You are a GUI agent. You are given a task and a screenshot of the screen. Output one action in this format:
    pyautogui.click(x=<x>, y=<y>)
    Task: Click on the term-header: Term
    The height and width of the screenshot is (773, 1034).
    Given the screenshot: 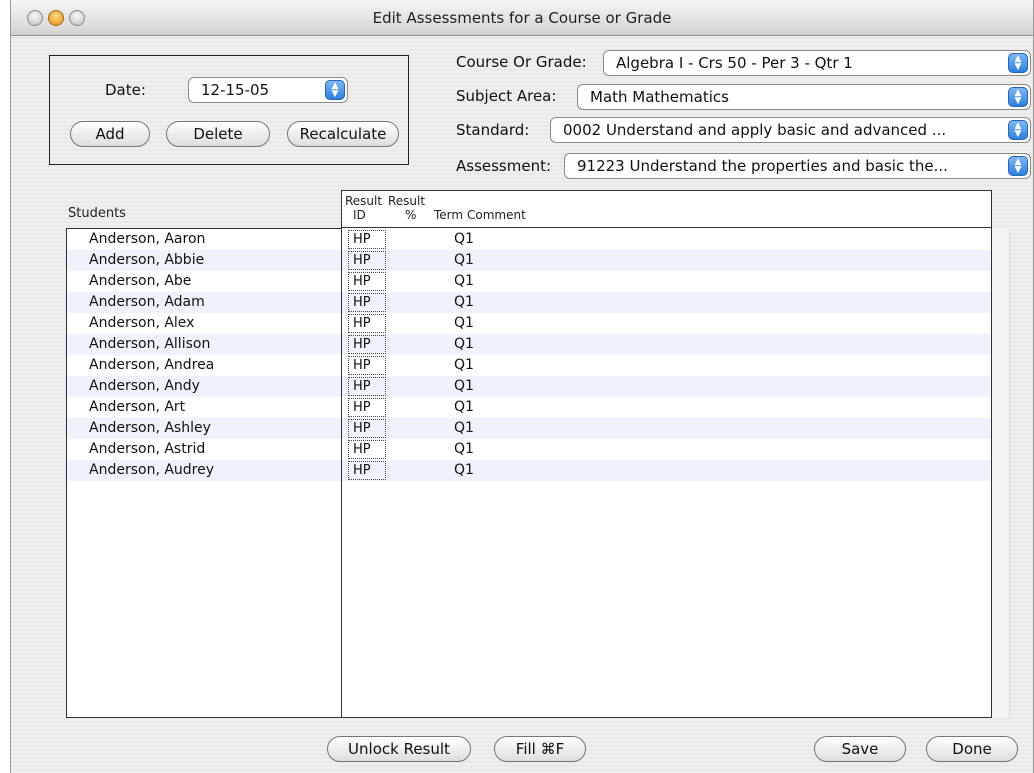 What is the action you would take?
    pyautogui.click(x=448, y=215)
    